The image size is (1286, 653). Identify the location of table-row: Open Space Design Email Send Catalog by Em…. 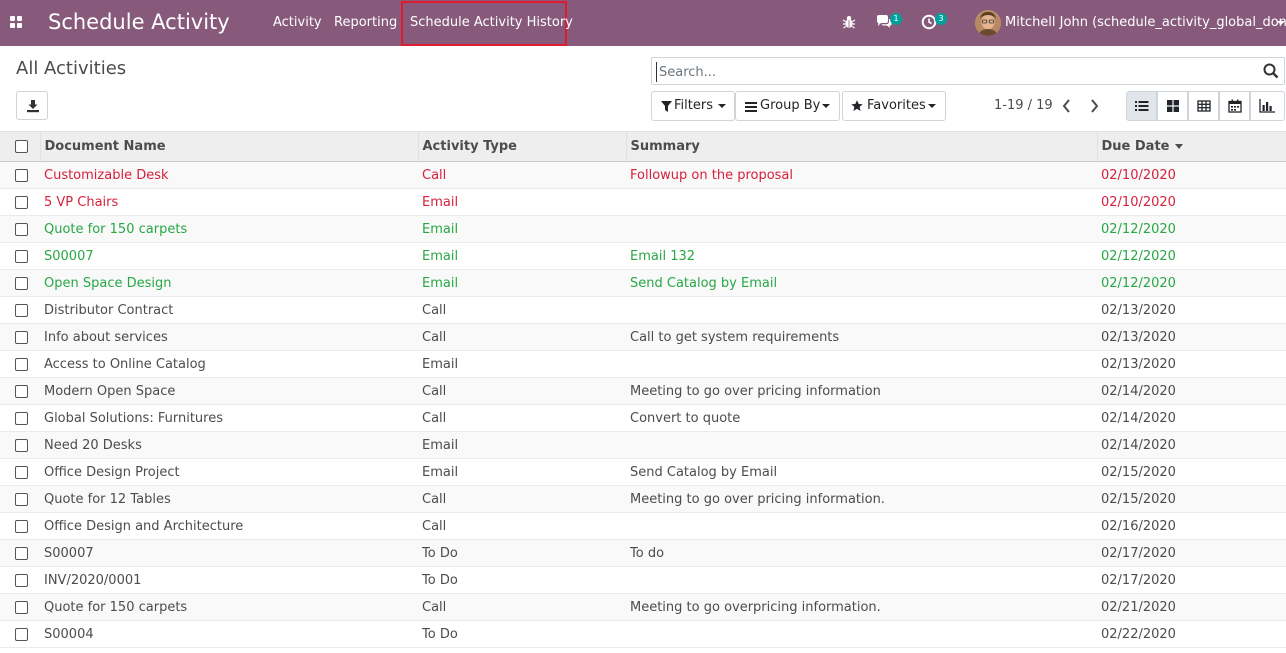
(643, 283).